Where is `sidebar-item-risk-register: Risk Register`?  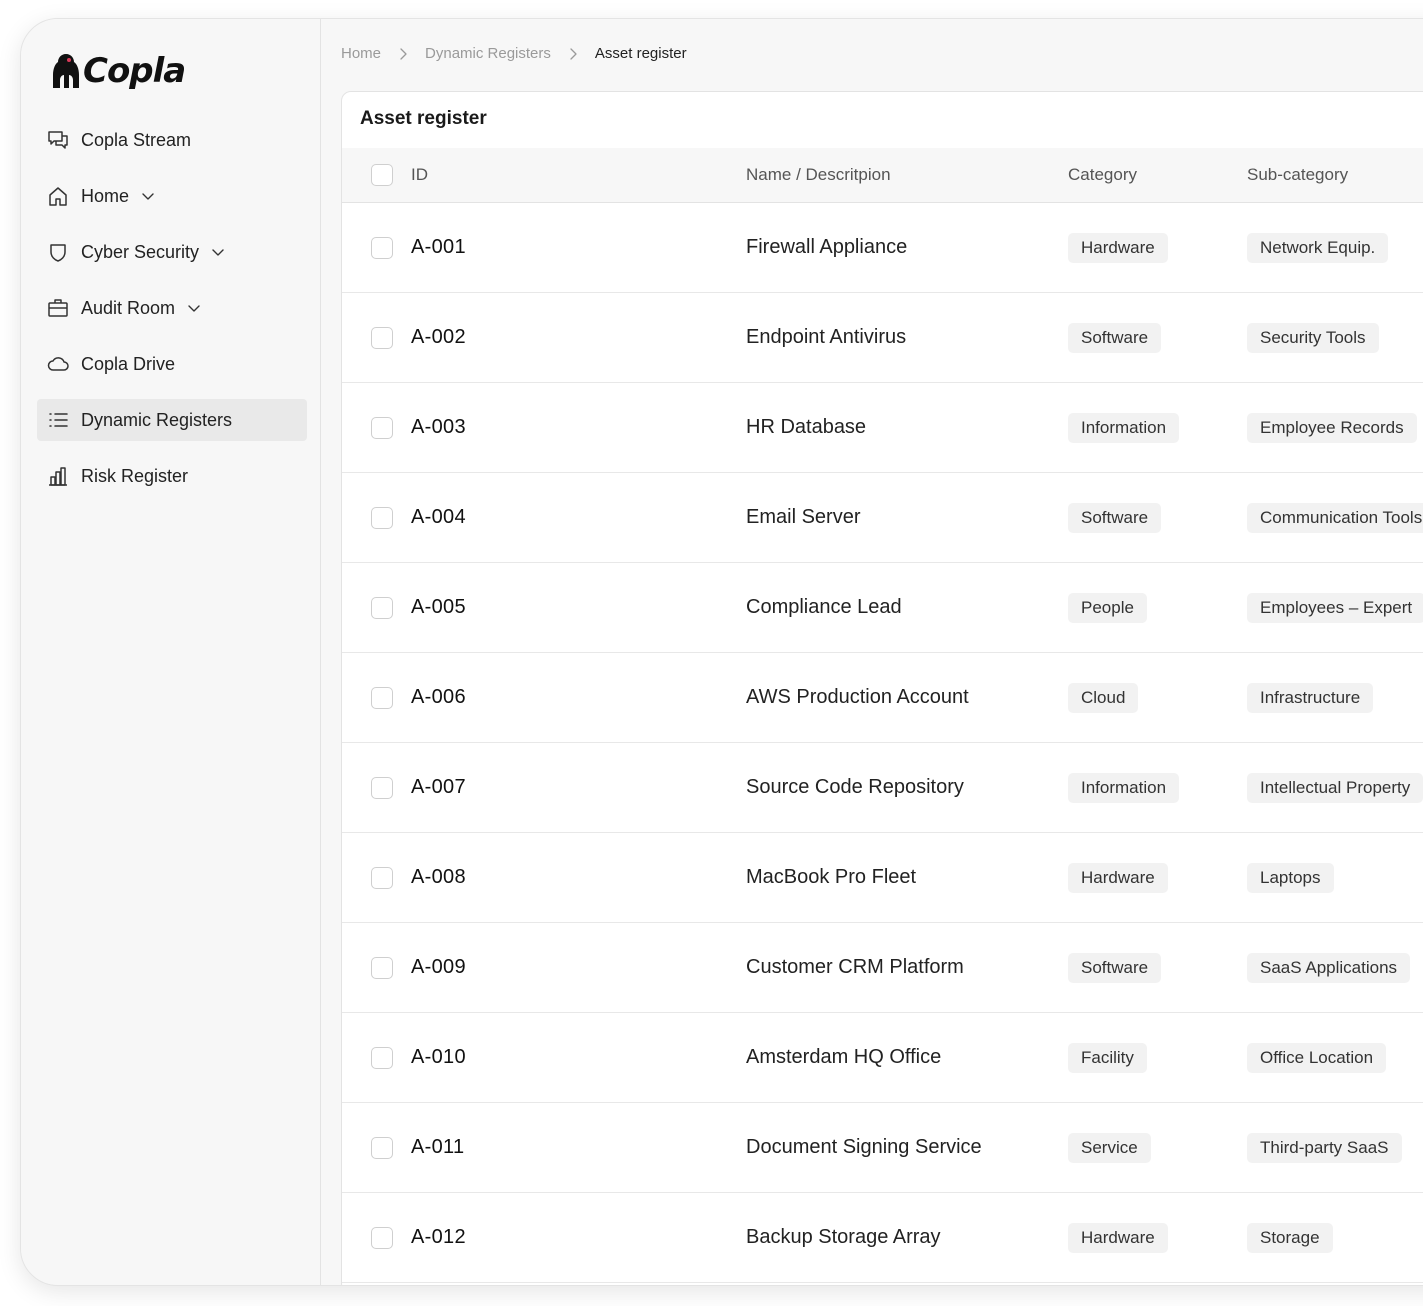
sidebar-item-risk-register: Risk Register is located at coordinates (172, 476).